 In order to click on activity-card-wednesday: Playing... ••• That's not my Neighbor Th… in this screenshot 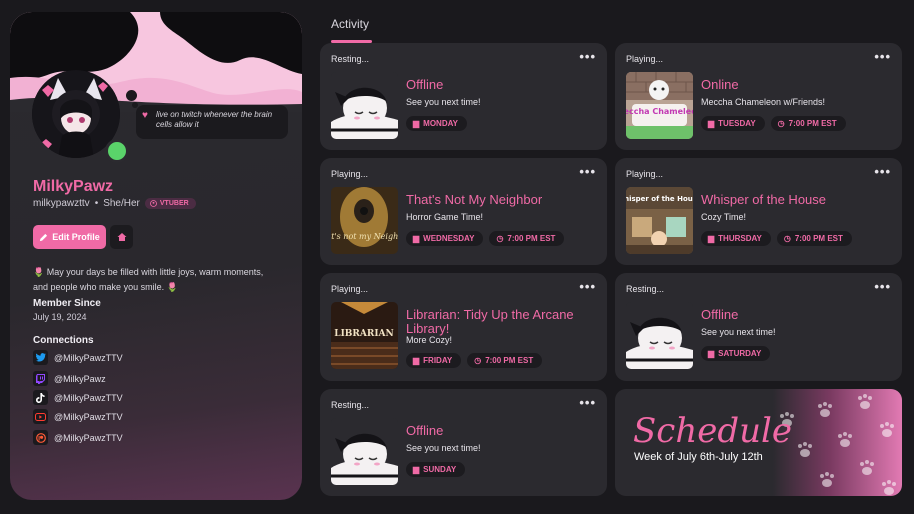, I will do `click(463, 211)`.